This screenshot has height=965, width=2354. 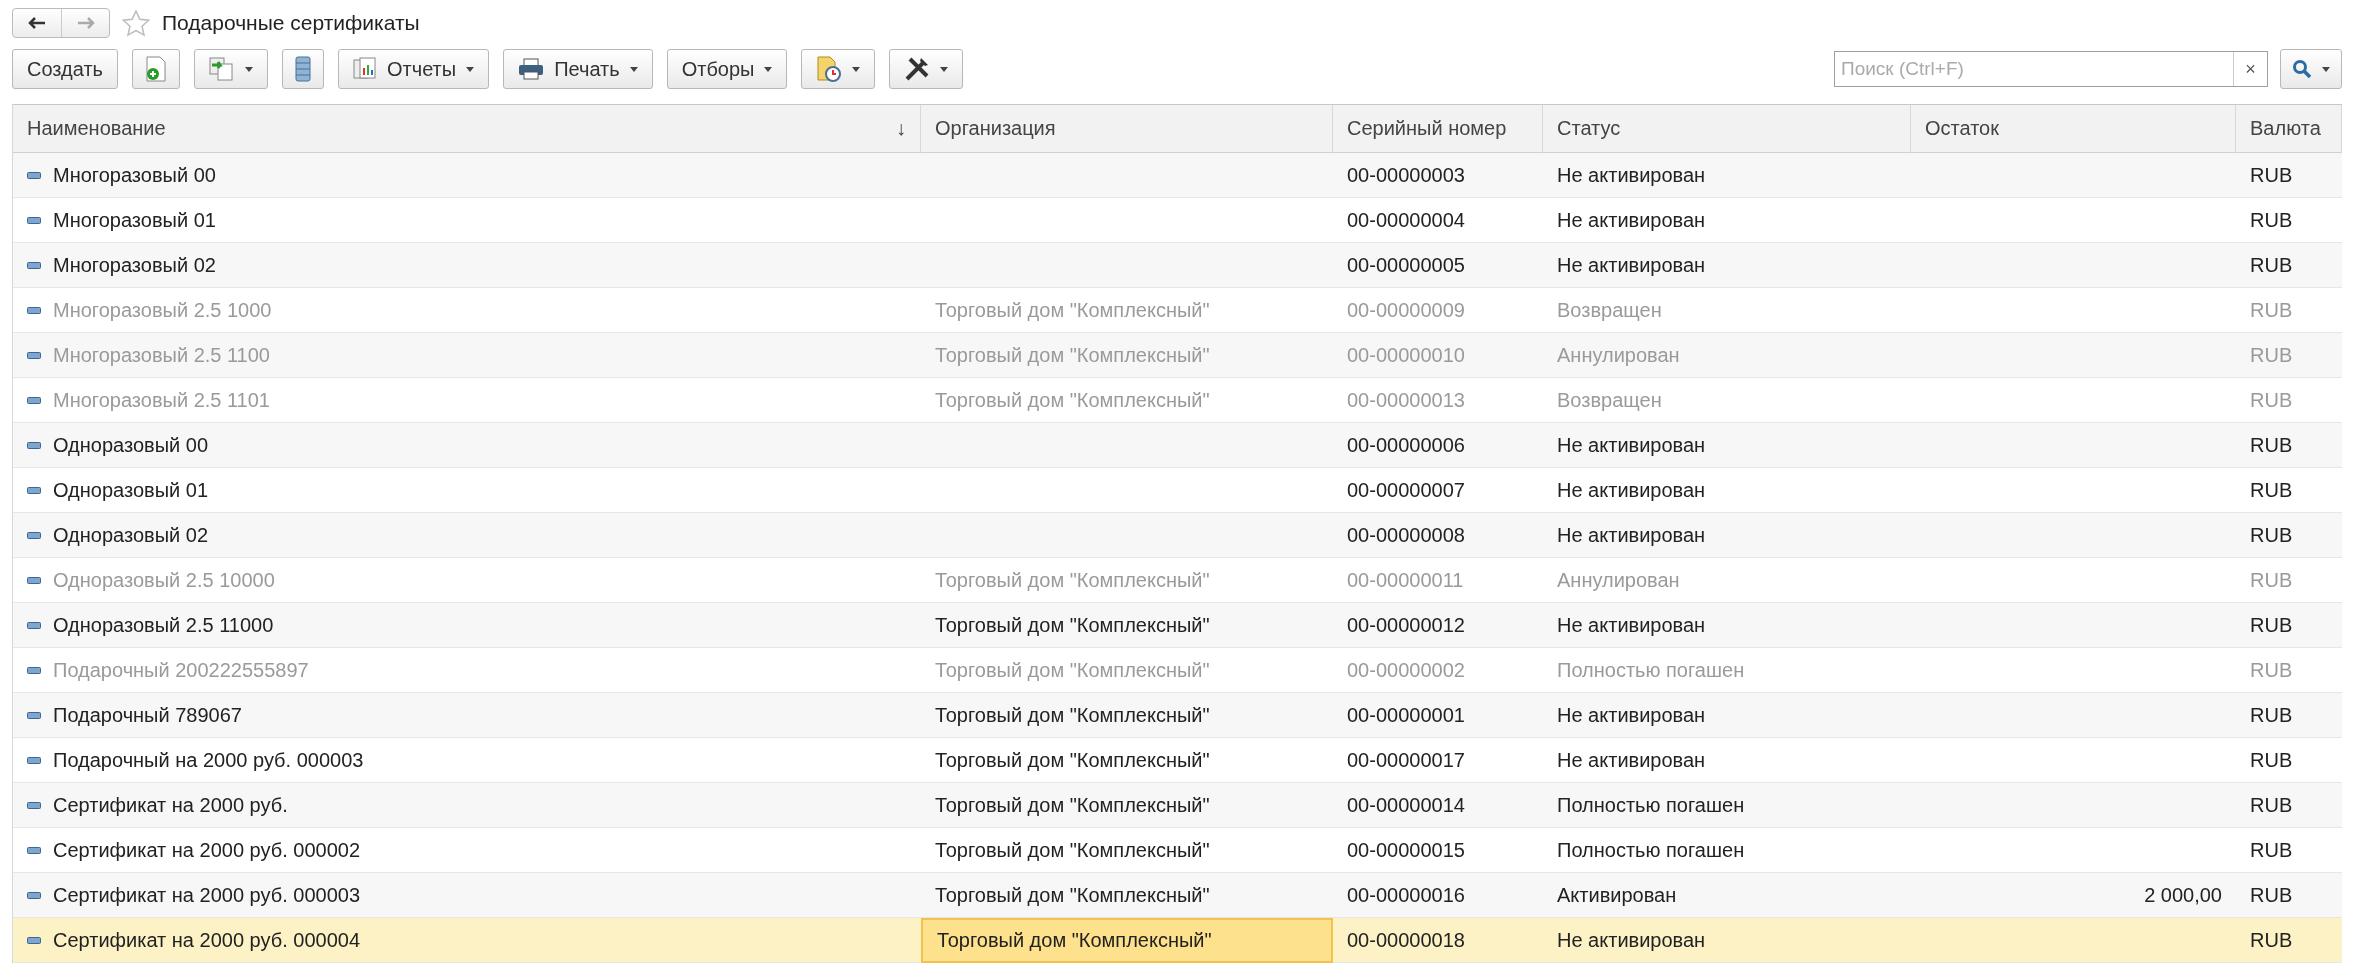 What do you see at coordinates (208, 760) in the screenshot?
I see `cell-text: Подарочный на 2000 руб. 000003` at bounding box center [208, 760].